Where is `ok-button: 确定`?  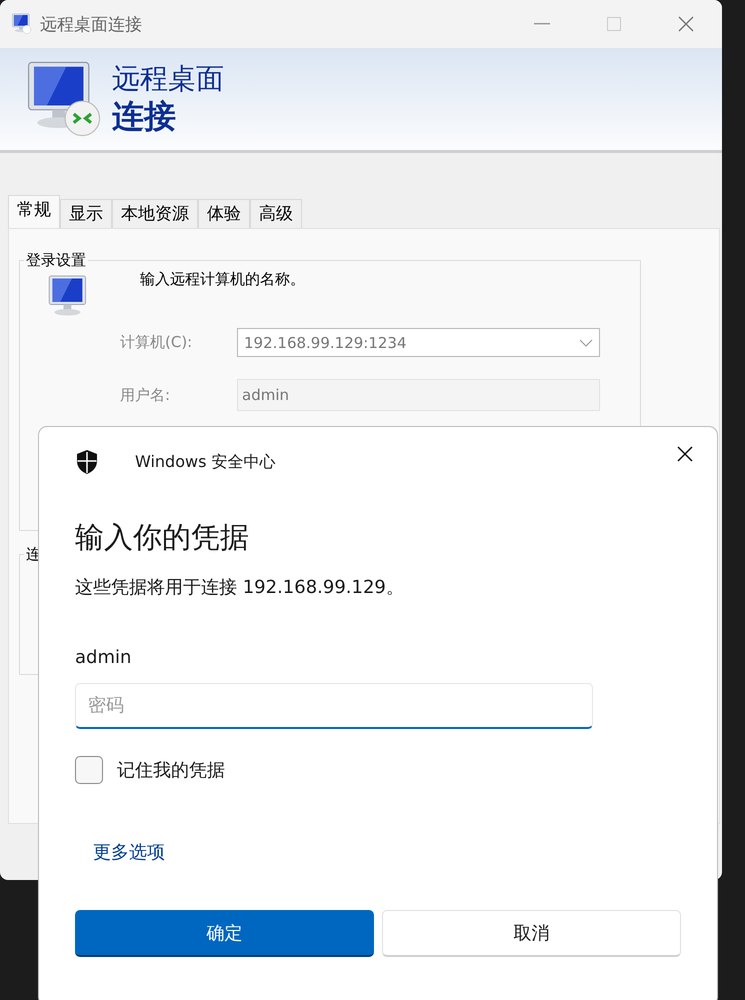
ok-button: 确定 is located at coordinates (224, 933).